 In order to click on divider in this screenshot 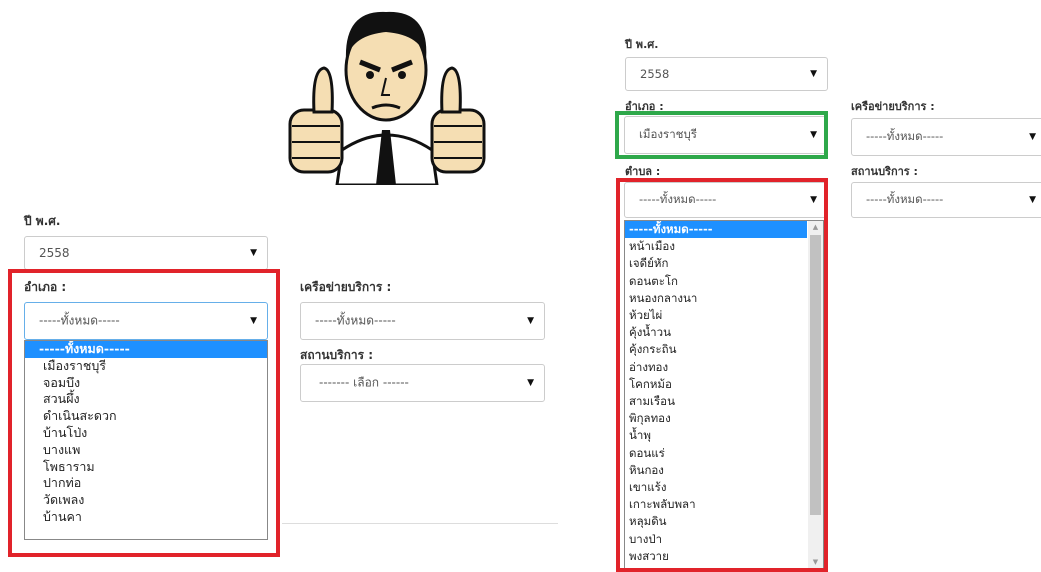, I will do `click(420, 523)`.